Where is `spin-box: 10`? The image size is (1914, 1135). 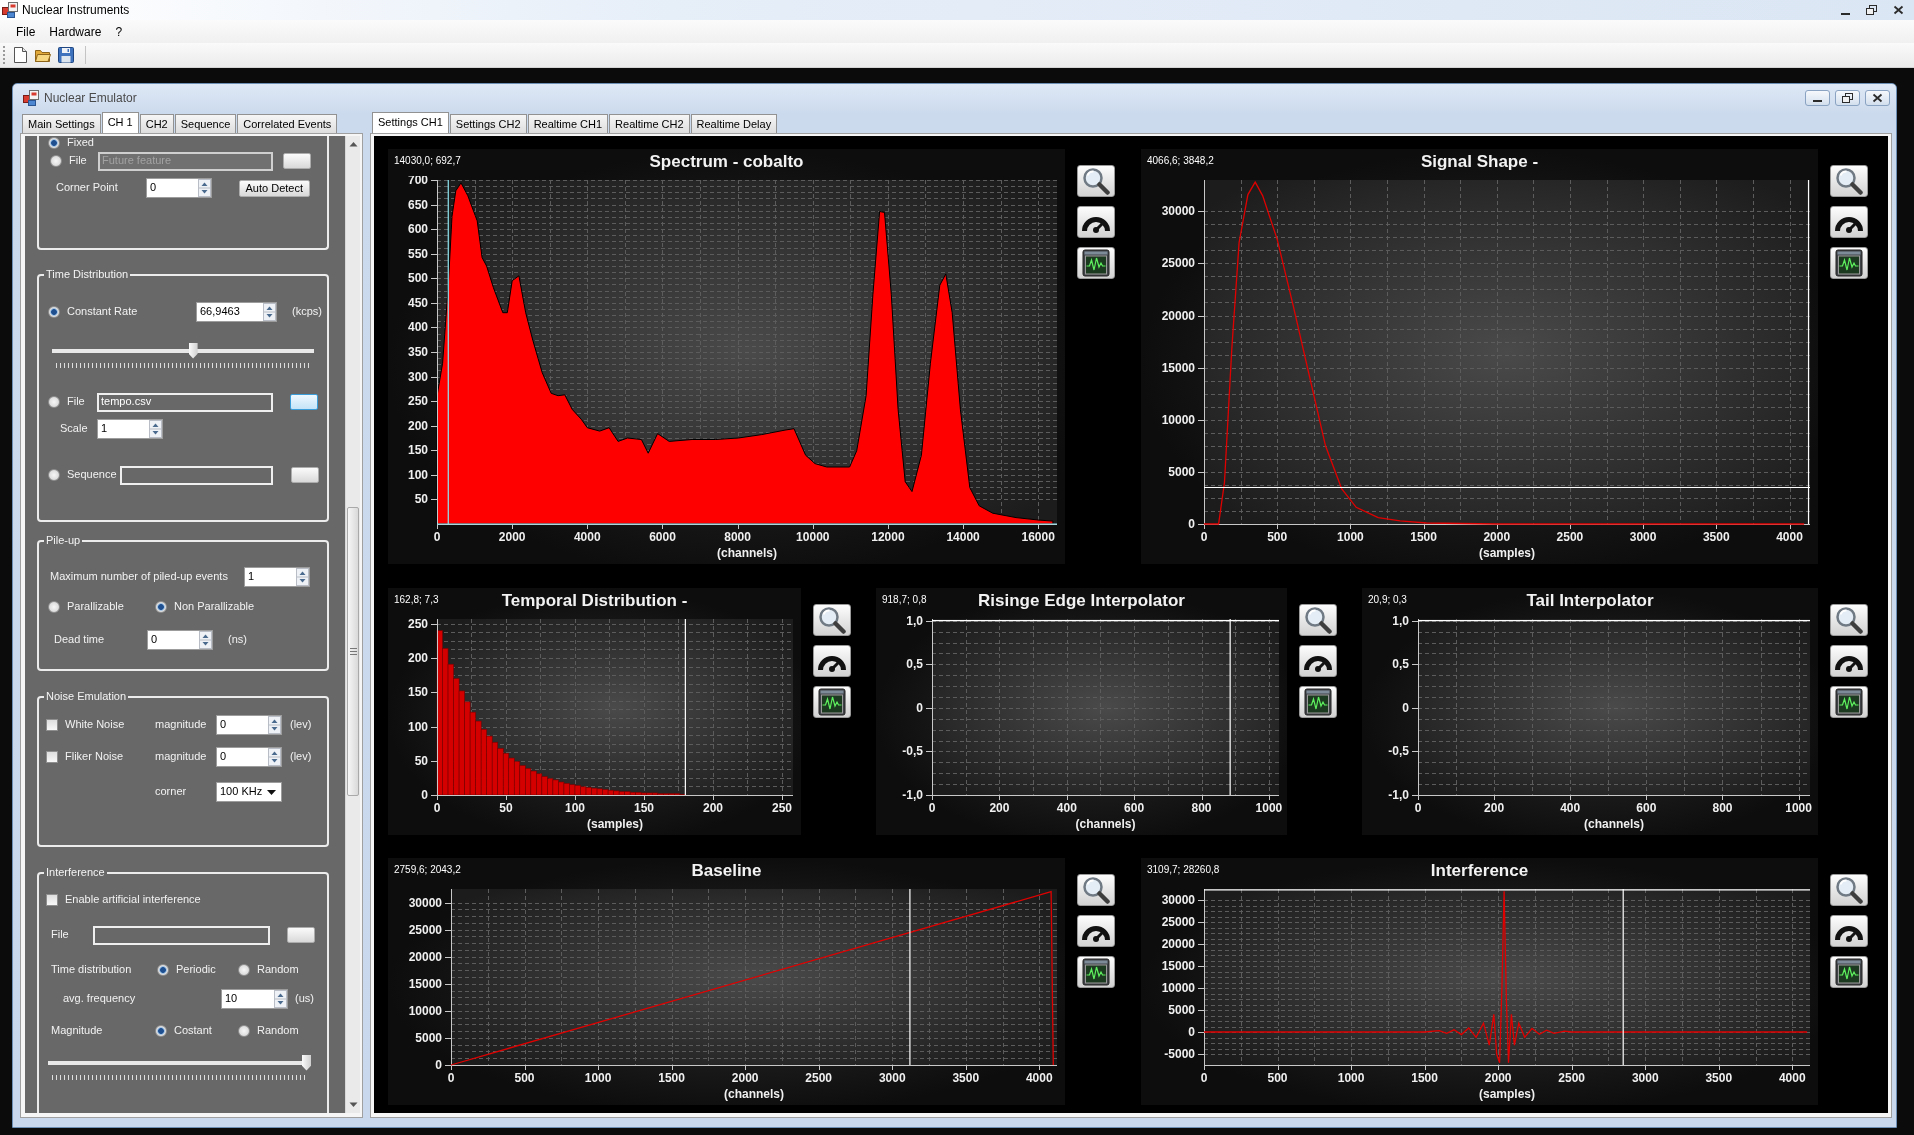 spin-box: 10 is located at coordinates (254, 999).